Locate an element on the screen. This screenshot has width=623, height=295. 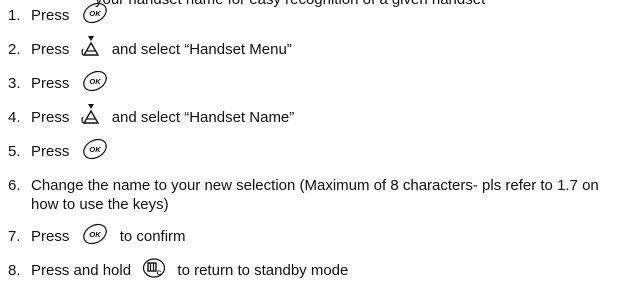
step-text: to confirm is located at coordinates (152, 236).